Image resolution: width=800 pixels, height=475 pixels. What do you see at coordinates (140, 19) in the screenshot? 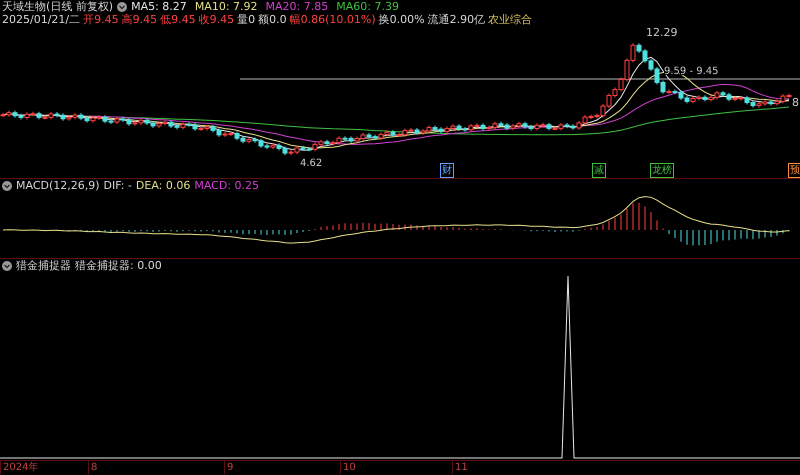
I see `quote-field: 高9.45` at bounding box center [140, 19].